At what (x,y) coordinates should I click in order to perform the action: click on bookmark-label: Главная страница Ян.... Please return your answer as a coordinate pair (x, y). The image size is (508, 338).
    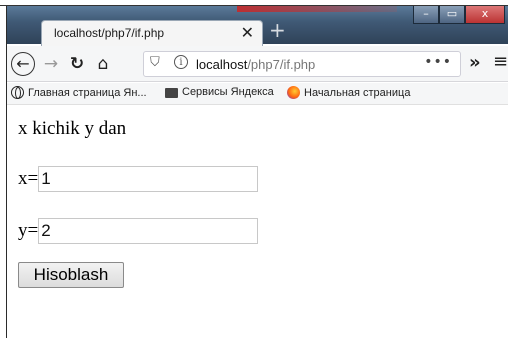
    Looking at the image, I should click on (87, 92).